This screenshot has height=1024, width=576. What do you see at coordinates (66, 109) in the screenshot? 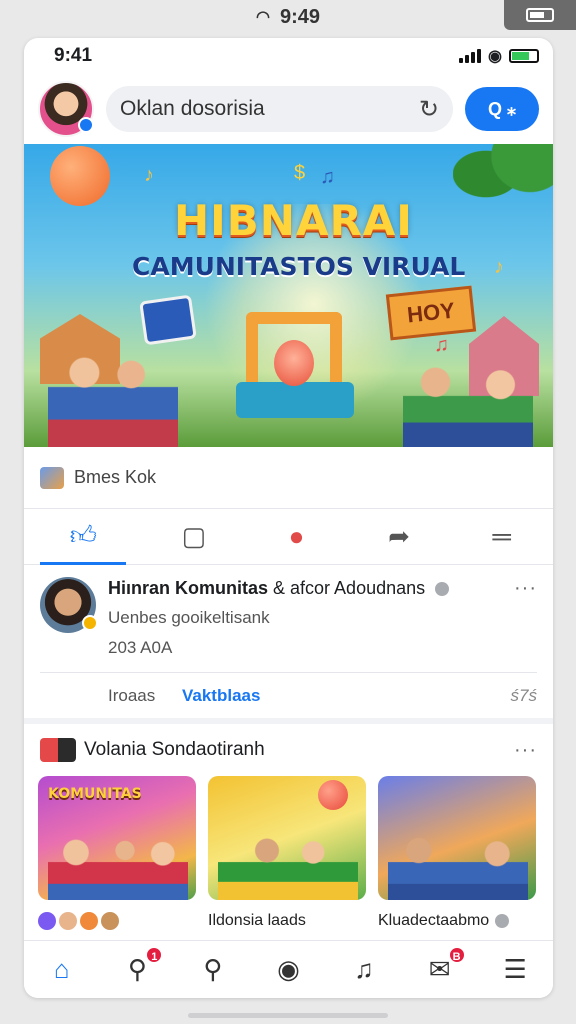
I see `profile-avatar` at bounding box center [66, 109].